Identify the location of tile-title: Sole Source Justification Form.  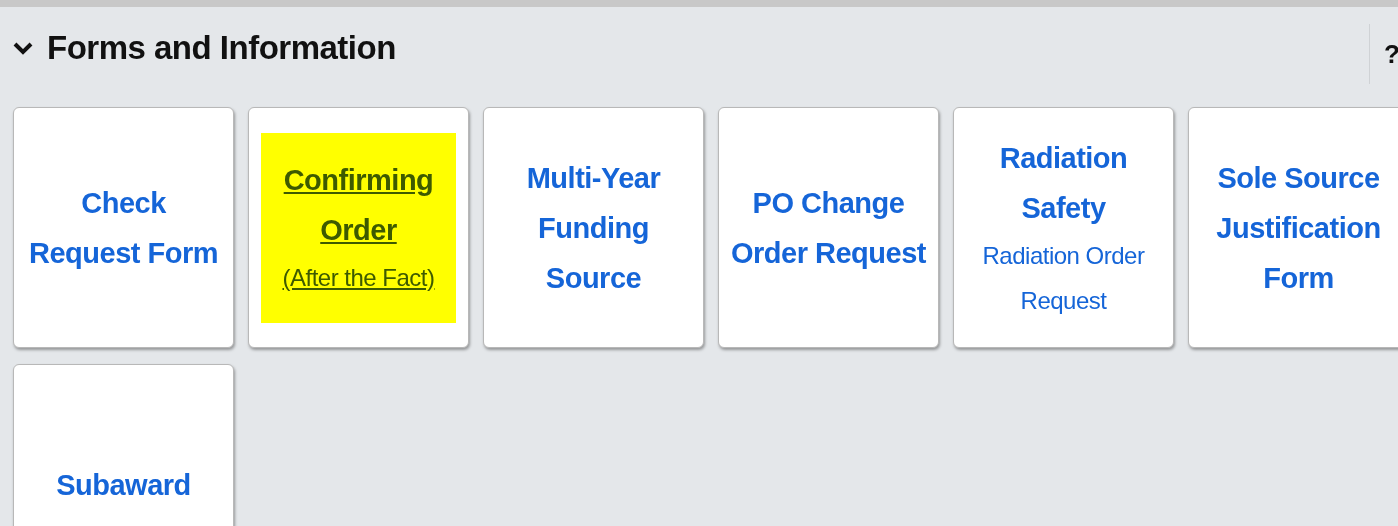
(1298, 227).